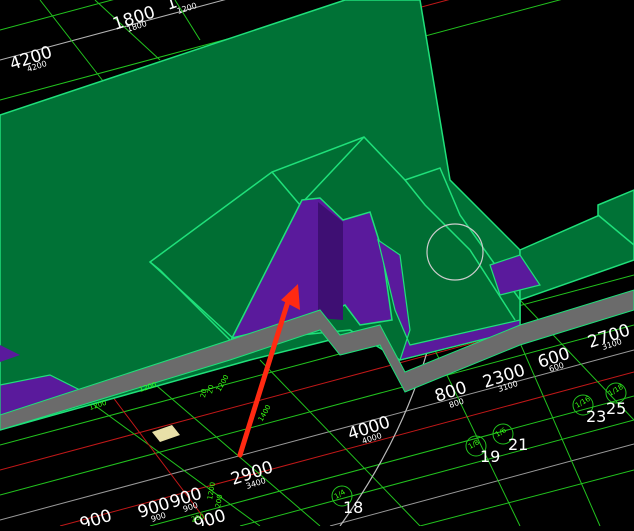 The image size is (634, 531). I want to click on svg-text: 1/6, so click(501, 432).